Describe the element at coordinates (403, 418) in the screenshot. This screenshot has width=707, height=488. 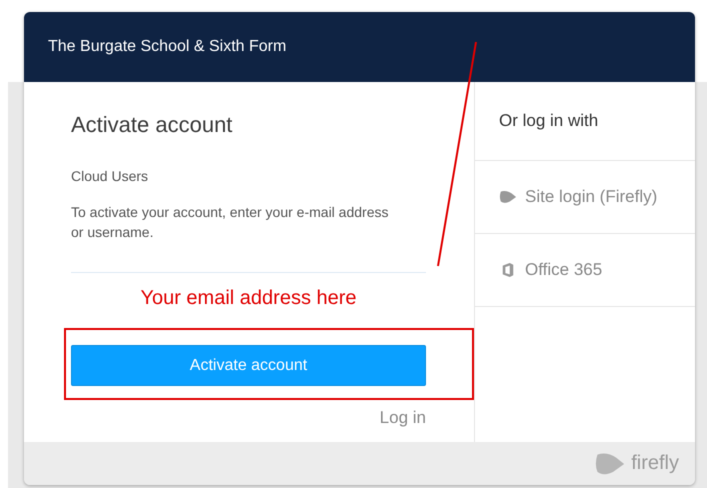
I see `login-link: Log in` at that location.